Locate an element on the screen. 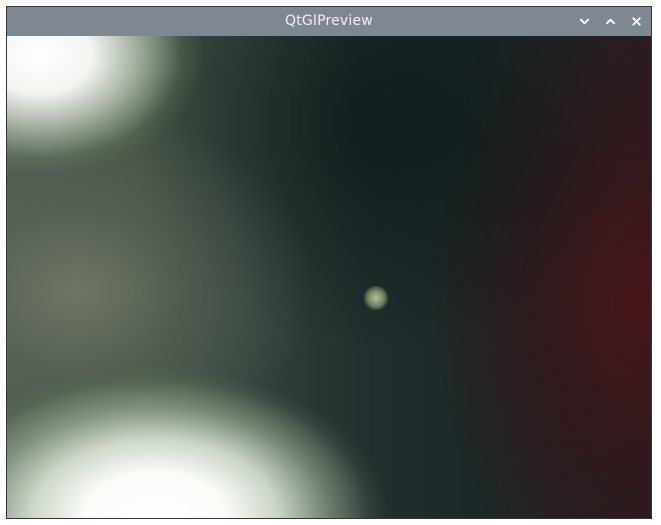 The height and width of the screenshot is (525, 661). window-title: QtGlPreview is located at coordinates (329, 21).